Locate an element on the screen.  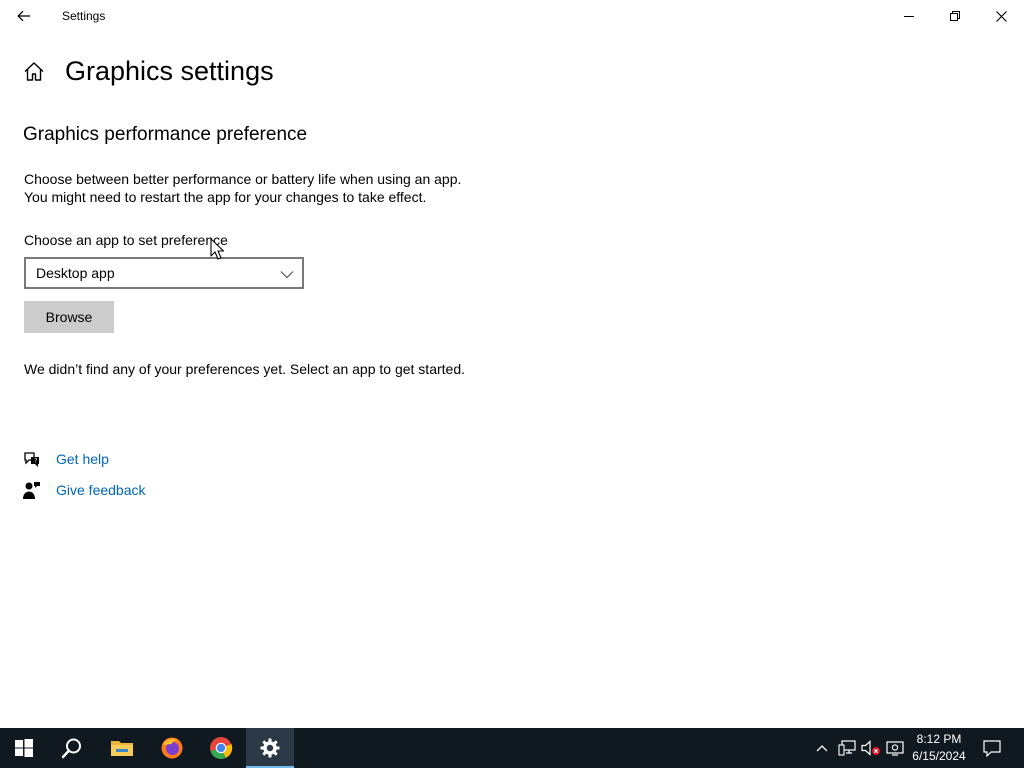
display-tray-button is located at coordinates (895, 748).